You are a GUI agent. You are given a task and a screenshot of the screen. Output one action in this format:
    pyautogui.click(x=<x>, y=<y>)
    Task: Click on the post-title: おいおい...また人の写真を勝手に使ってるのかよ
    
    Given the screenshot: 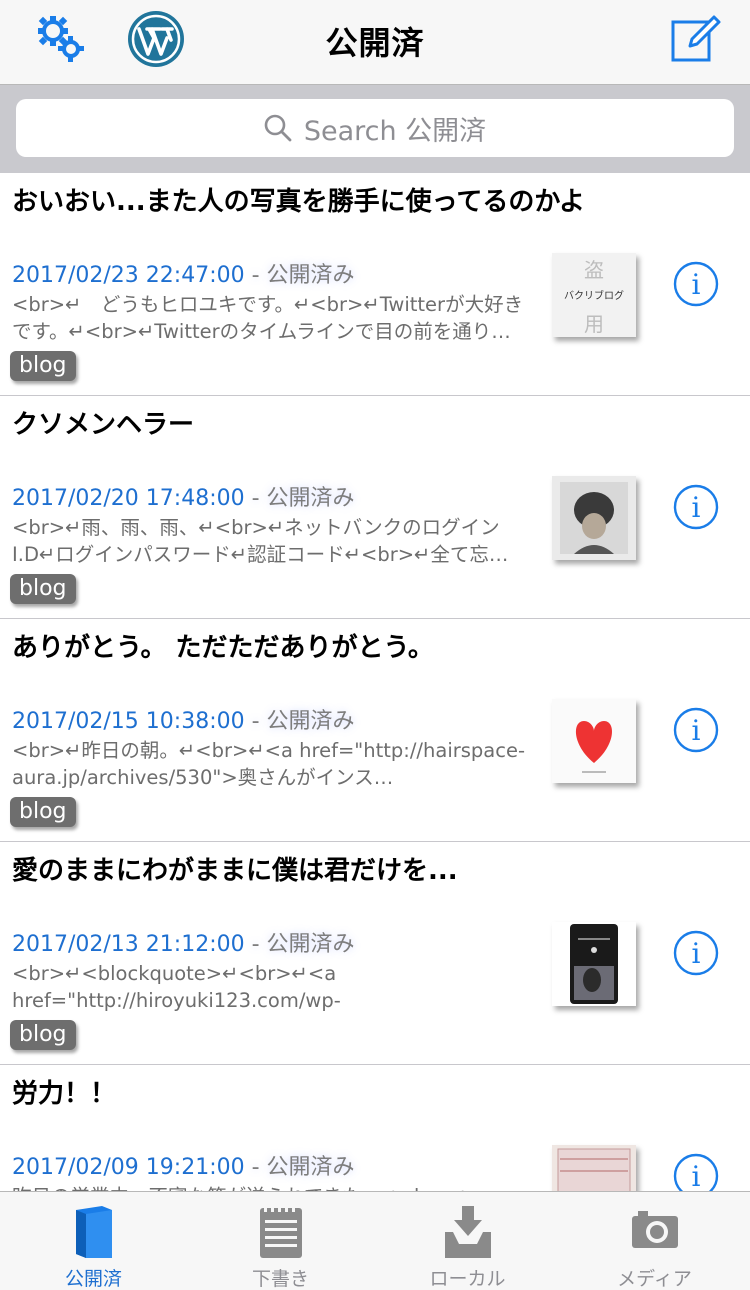 What is the action you would take?
    pyautogui.click(x=299, y=202)
    